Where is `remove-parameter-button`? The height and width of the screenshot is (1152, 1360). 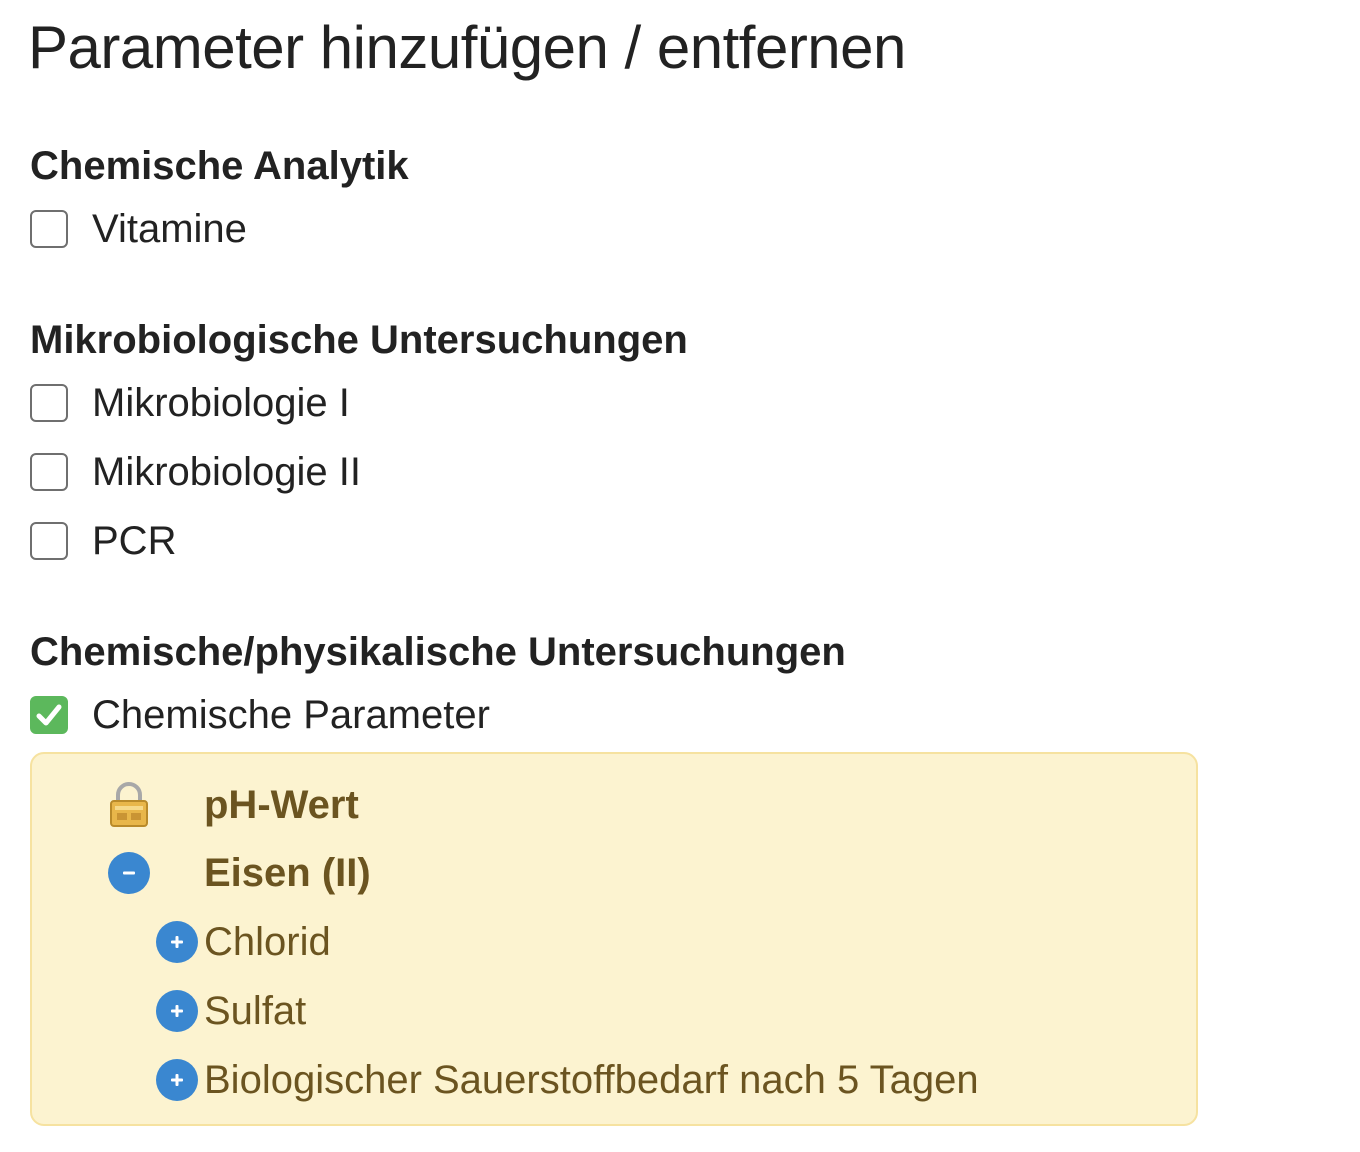 remove-parameter-button is located at coordinates (129, 873).